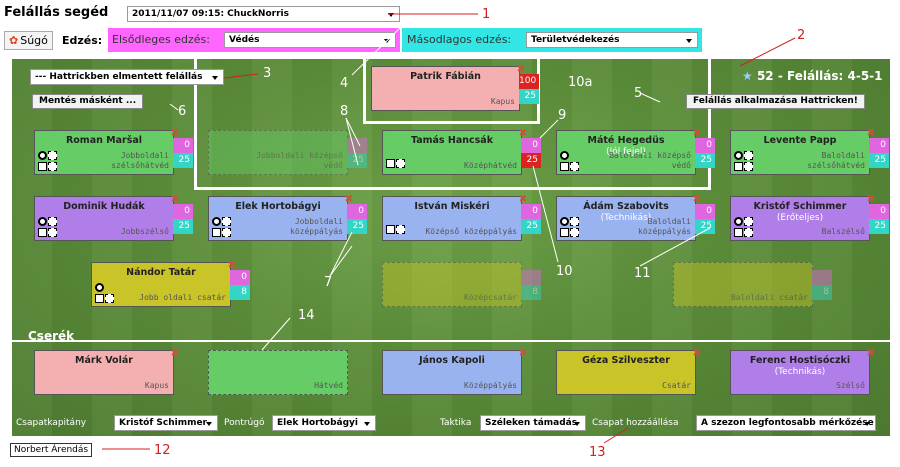 This screenshot has height=467, width=900. Describe the element at coordinates (455, 87) in the screenshot. I see `player-card-goalkeeper: Patrik Fábián Kapus ✖ 100 25` at that location.